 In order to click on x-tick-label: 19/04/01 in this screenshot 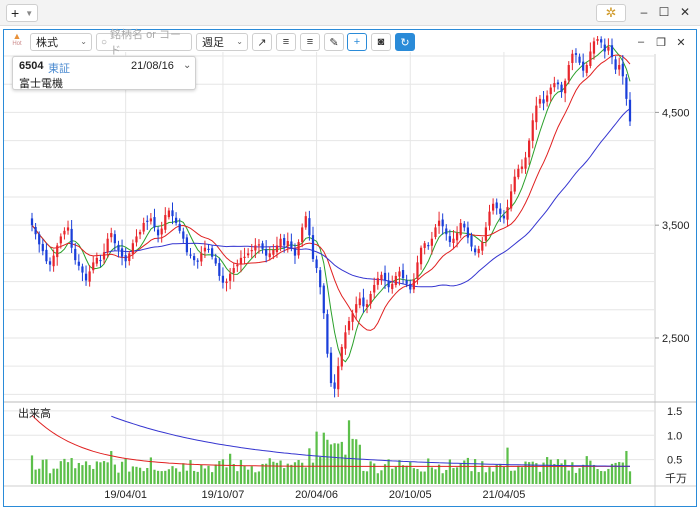, I will do `click(125, 495)`.